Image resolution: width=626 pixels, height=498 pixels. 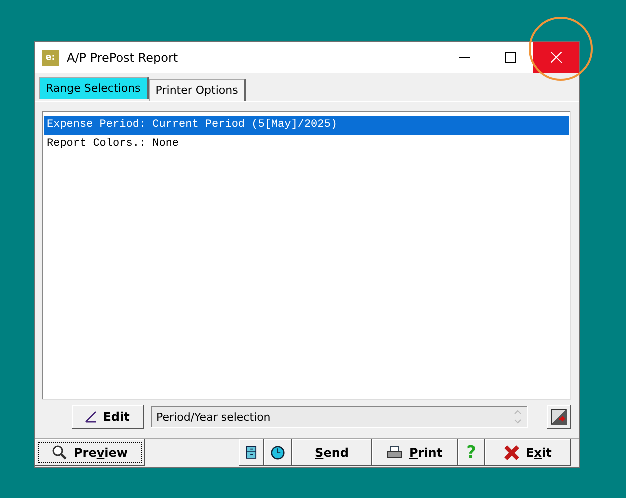 I want to click on cabinet-button, so click(x=251, y=452).